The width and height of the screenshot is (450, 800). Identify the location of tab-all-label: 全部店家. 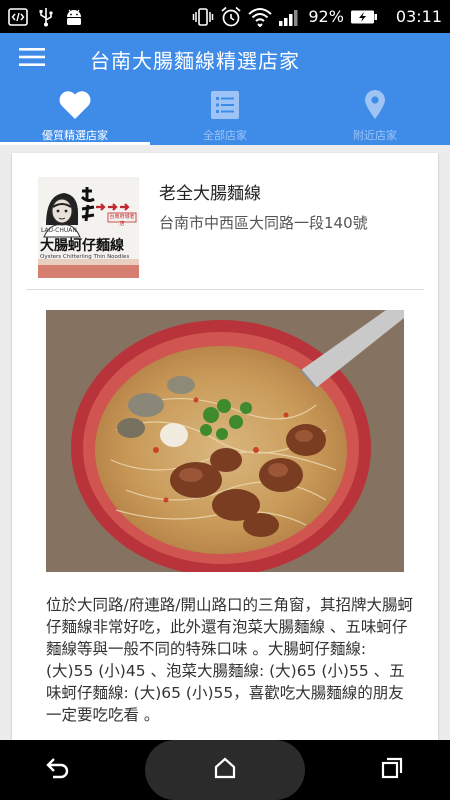
(225, 135).